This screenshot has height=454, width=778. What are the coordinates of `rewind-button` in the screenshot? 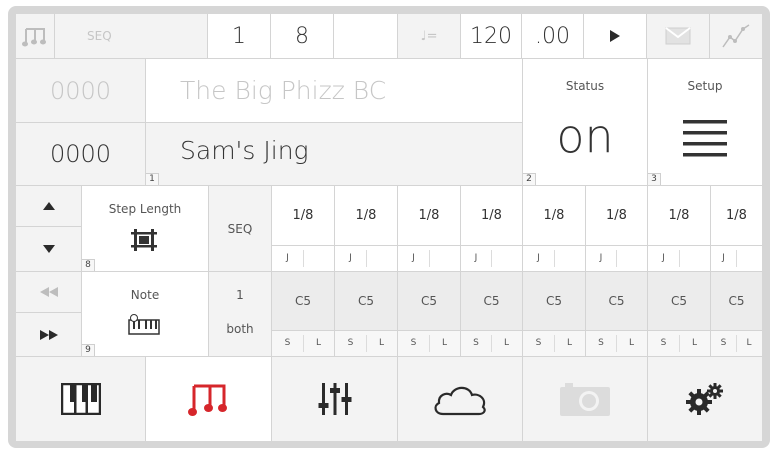 It's located at (48, 292).